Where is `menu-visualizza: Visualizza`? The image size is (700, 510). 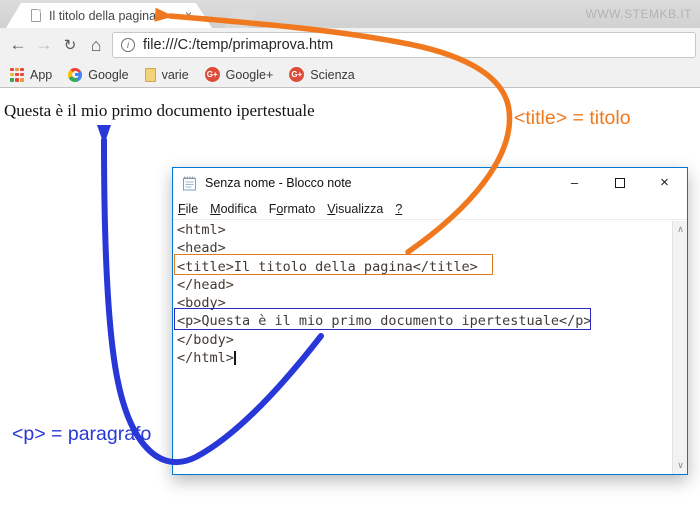 menu-visualizza: Visualizza is located at coordinates (355, 209).